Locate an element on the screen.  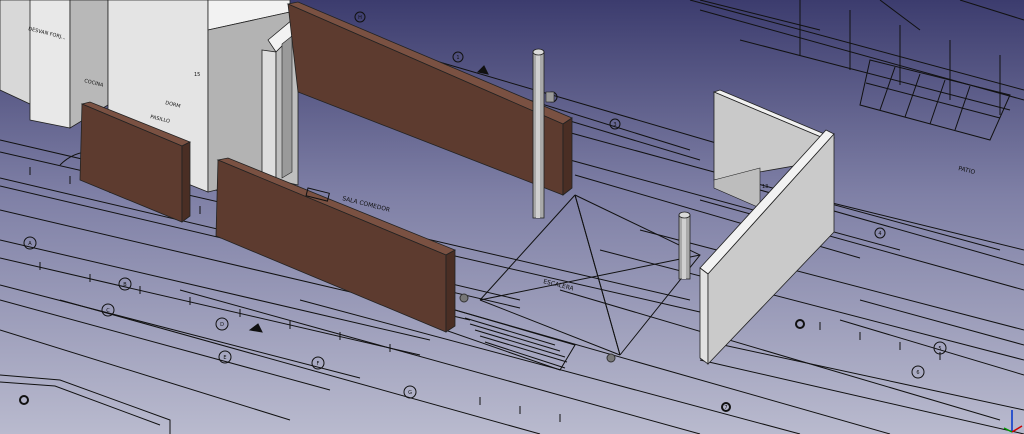
right-corner-wall: 13 is located at coordinates (767, 227).